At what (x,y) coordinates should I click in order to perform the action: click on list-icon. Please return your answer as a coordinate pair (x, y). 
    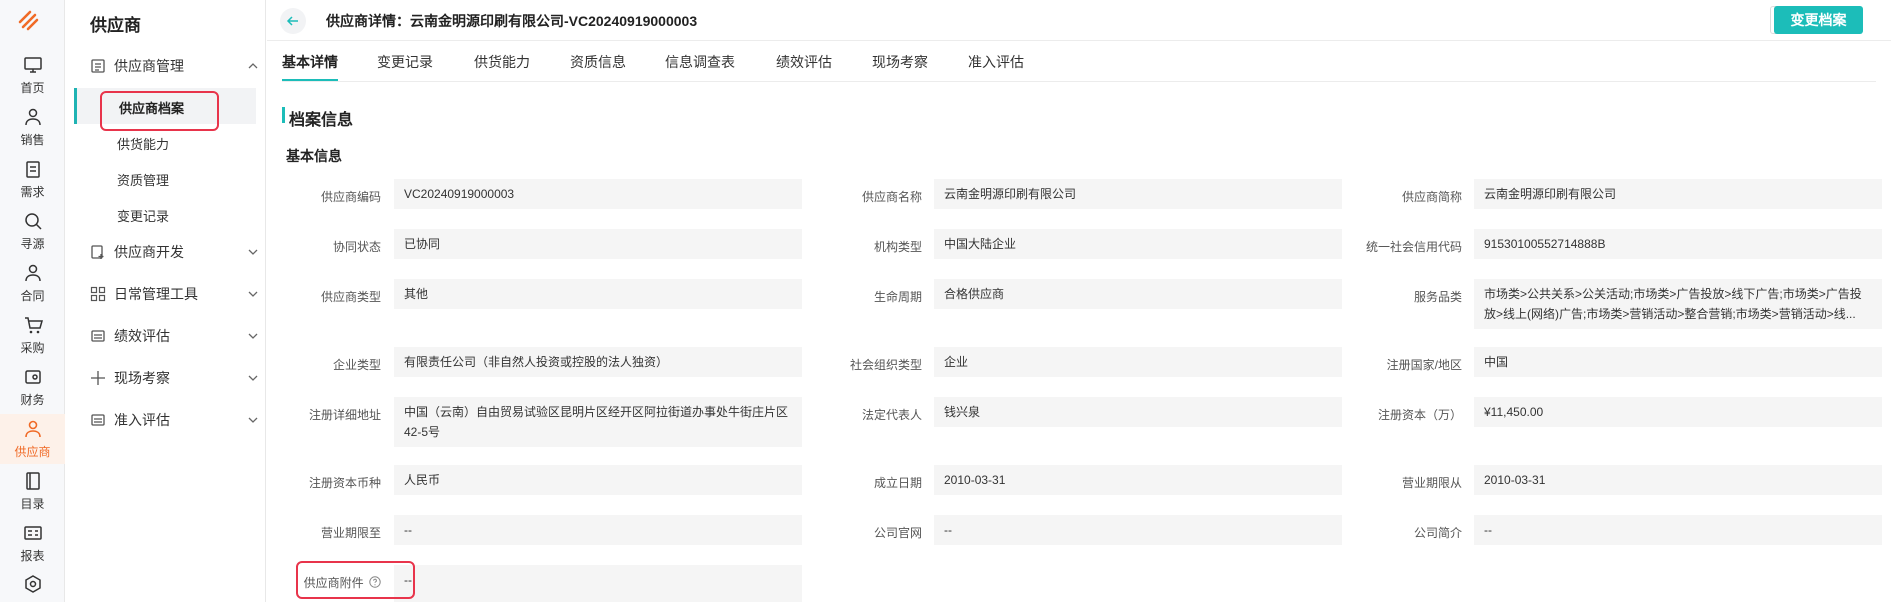
    Looking at the image, I should click on (98, 66).